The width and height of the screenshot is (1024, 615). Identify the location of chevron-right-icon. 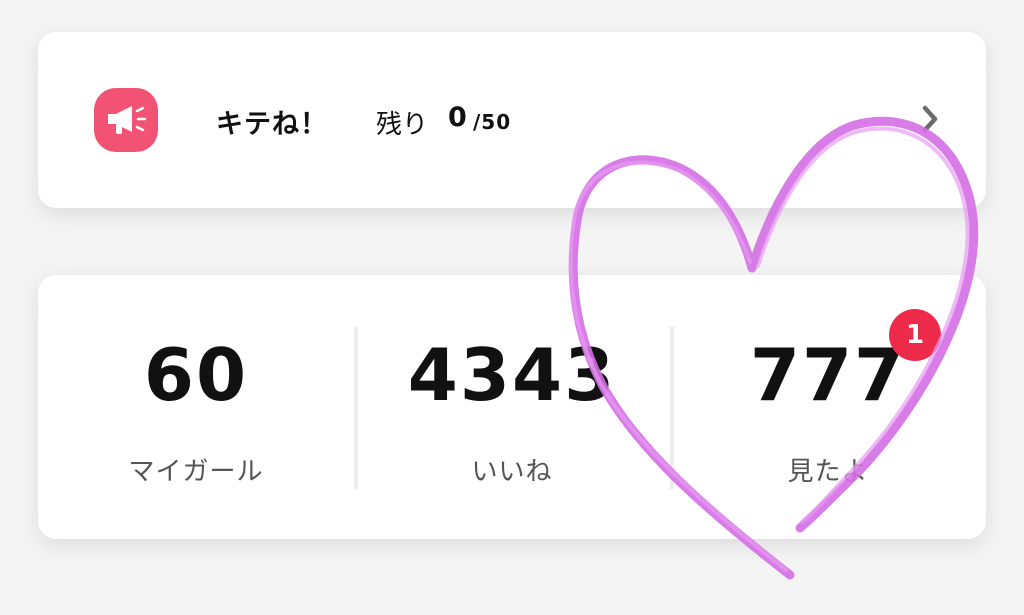
(930, 119).